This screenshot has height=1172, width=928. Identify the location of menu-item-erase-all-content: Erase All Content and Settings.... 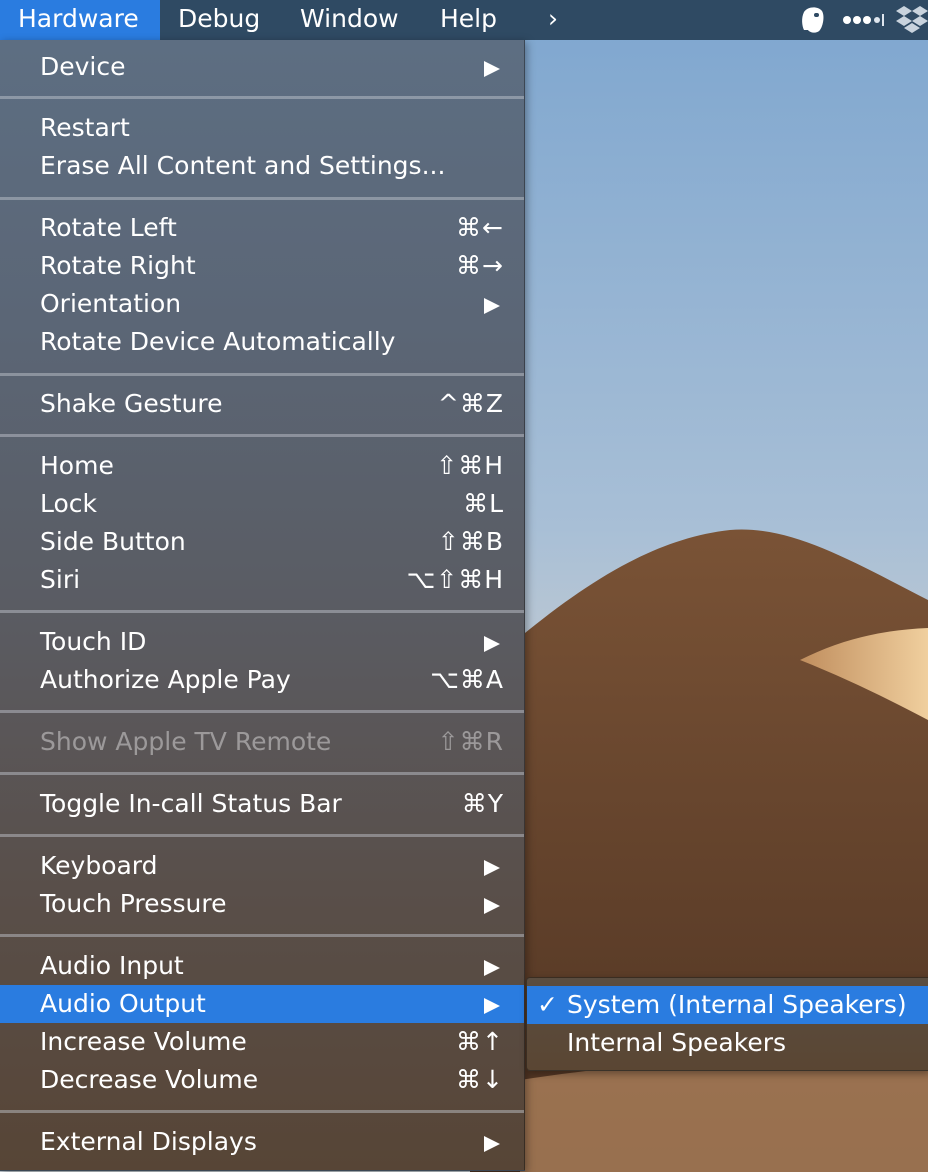
(262, 166).